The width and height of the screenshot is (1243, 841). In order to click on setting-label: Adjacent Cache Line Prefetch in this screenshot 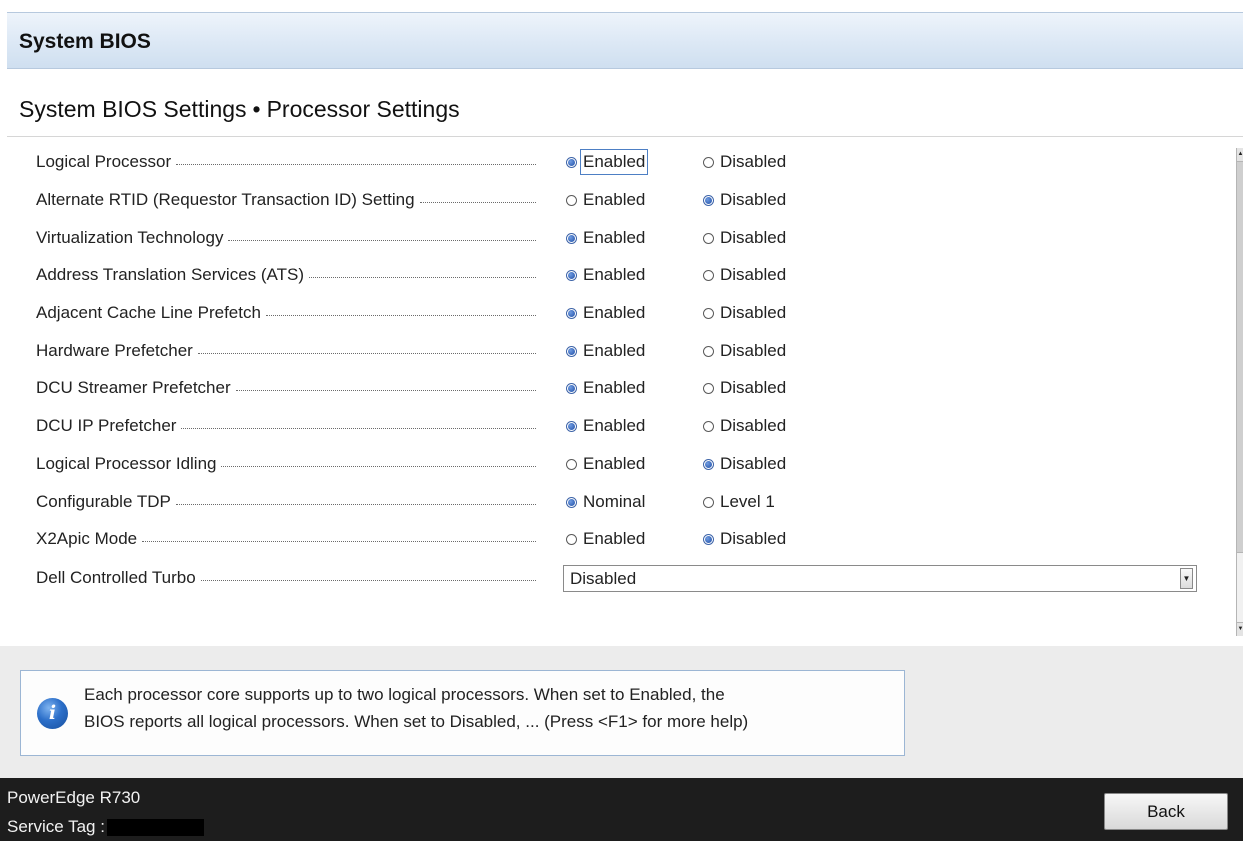, I will do `click(288, 313)`.